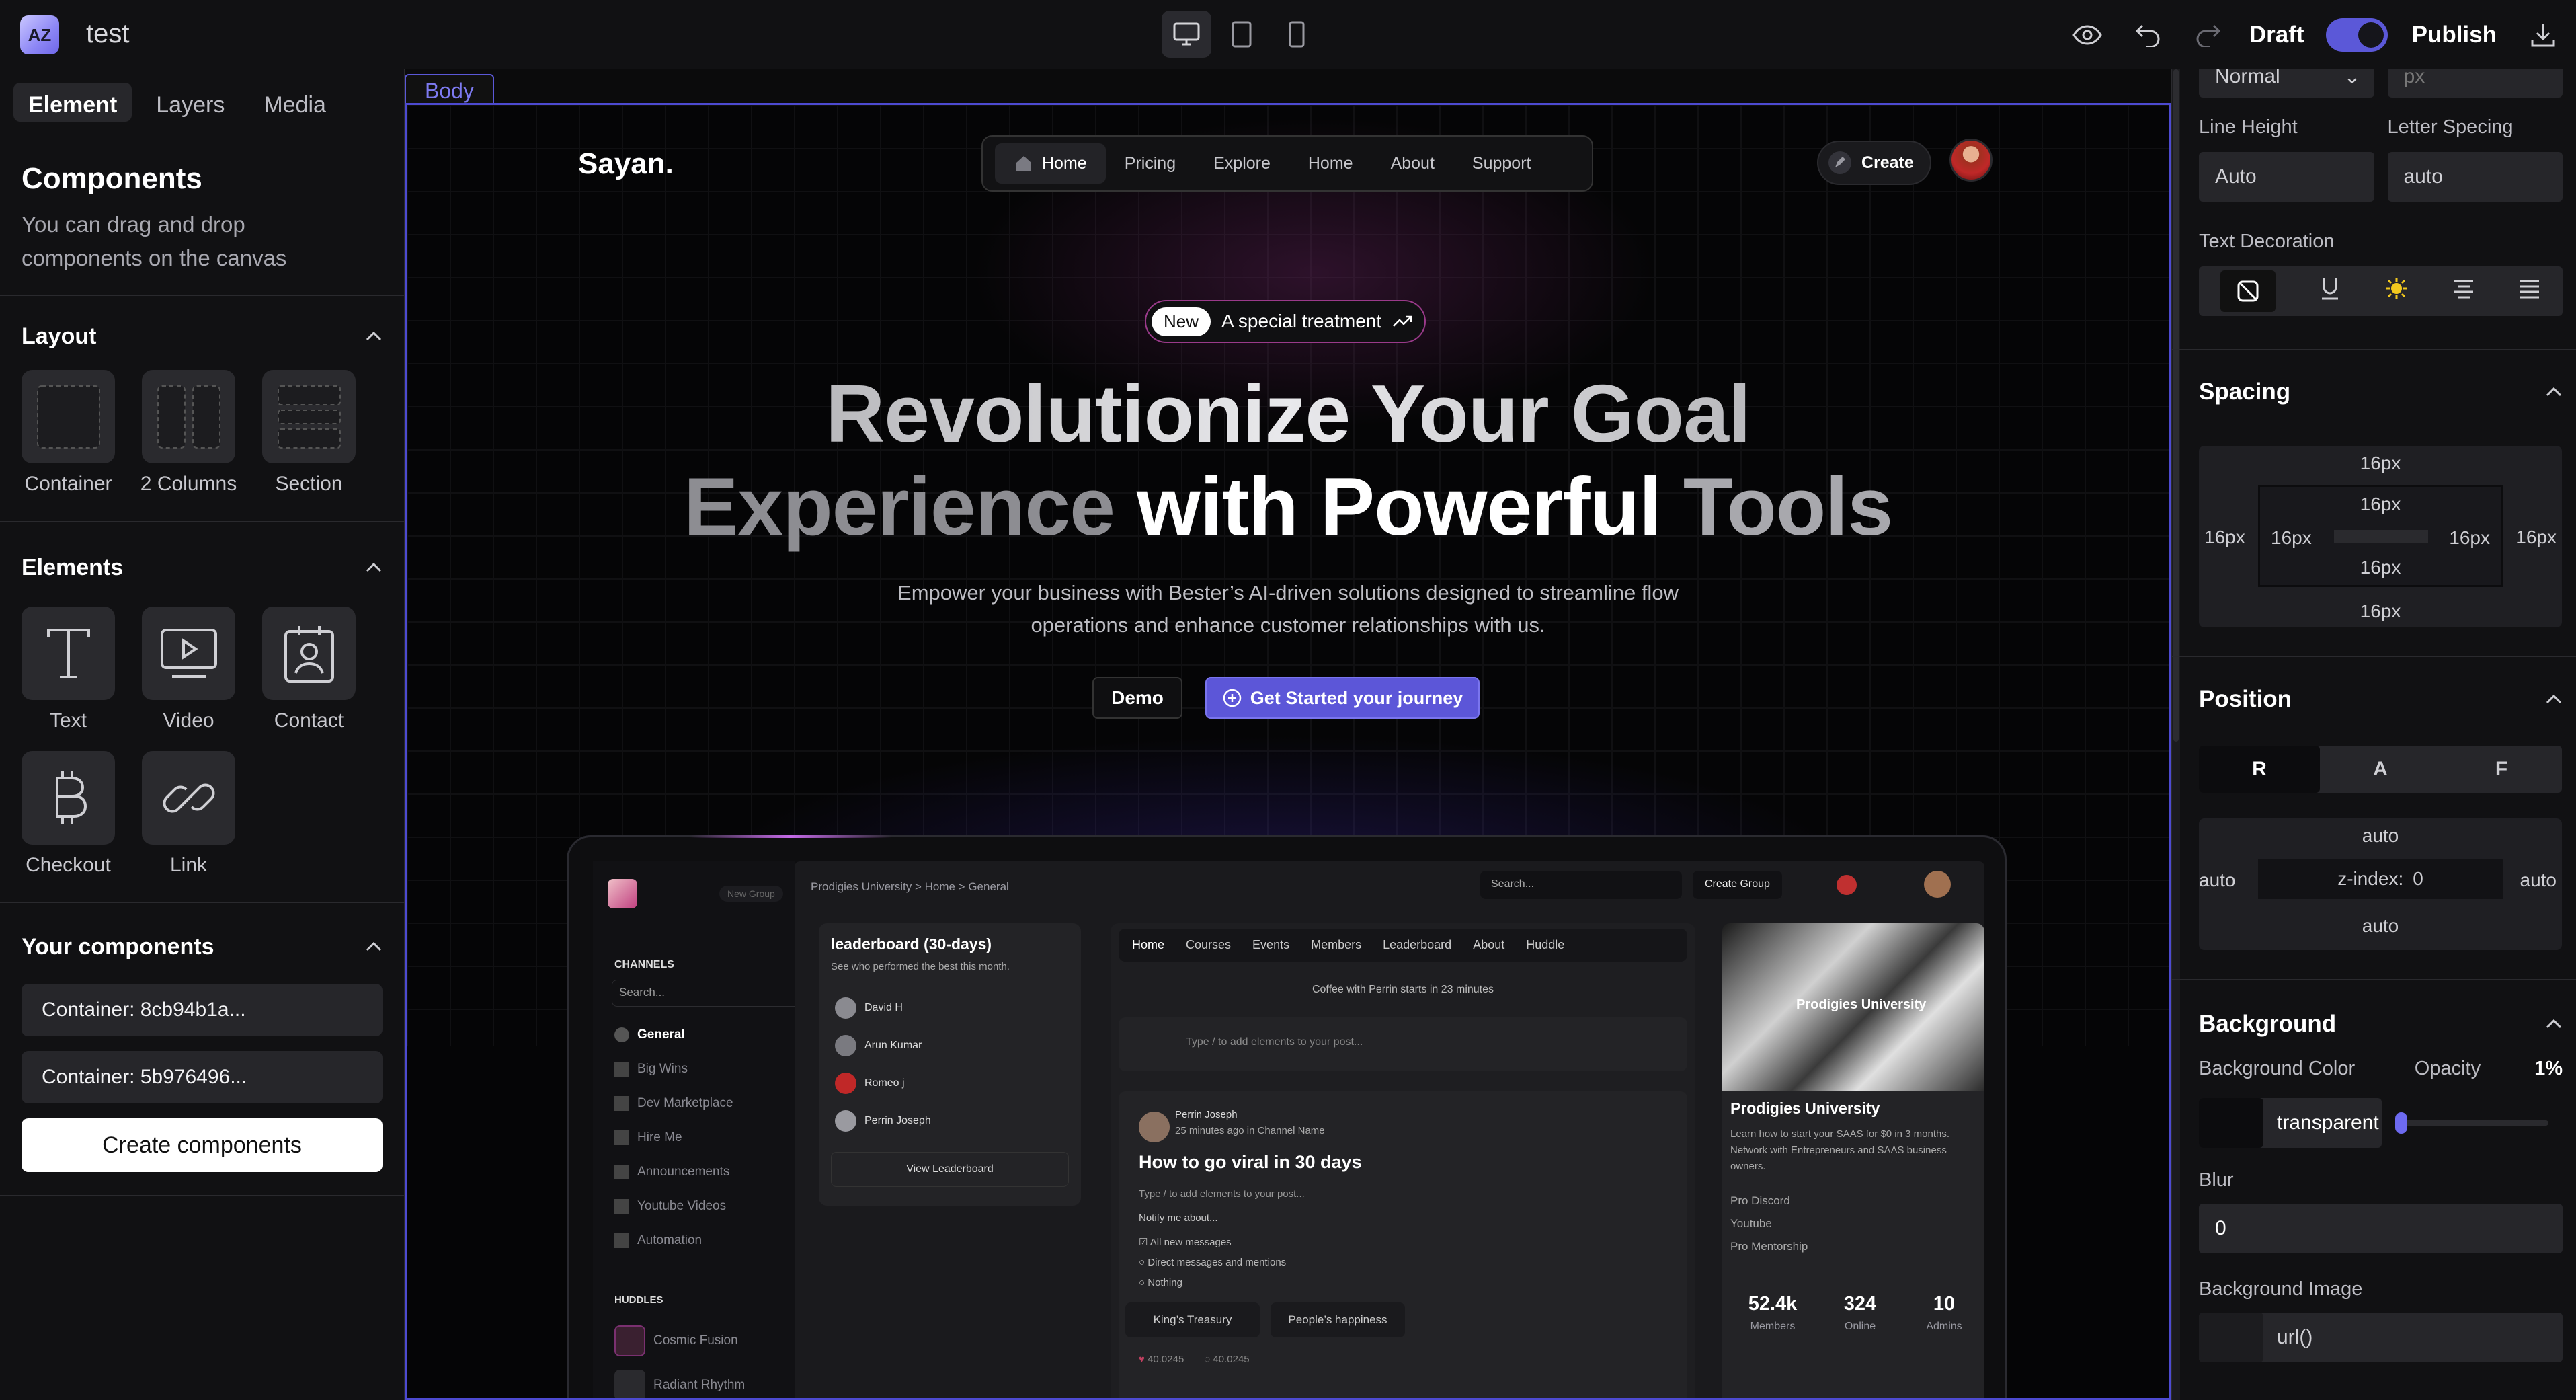 The width and height of the screenshot is (2576, 1400). I want to click on bg-color-picker: transparent, so click(2290, 1123).